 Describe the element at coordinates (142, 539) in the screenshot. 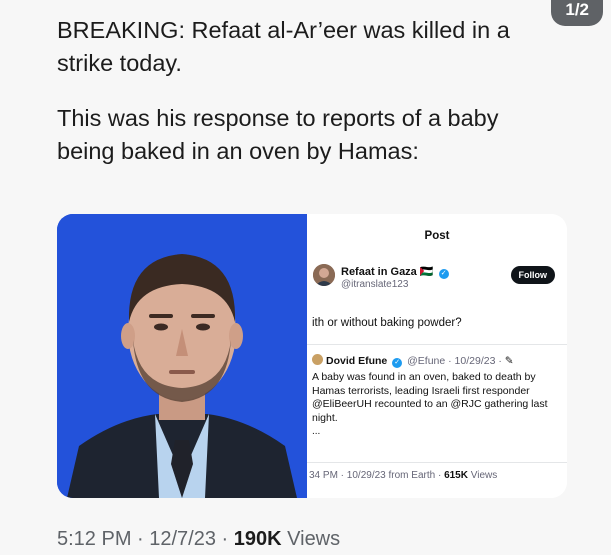

I see `tweet-timestamp: 5:12 PM · 12/7/23 ·` at that location.